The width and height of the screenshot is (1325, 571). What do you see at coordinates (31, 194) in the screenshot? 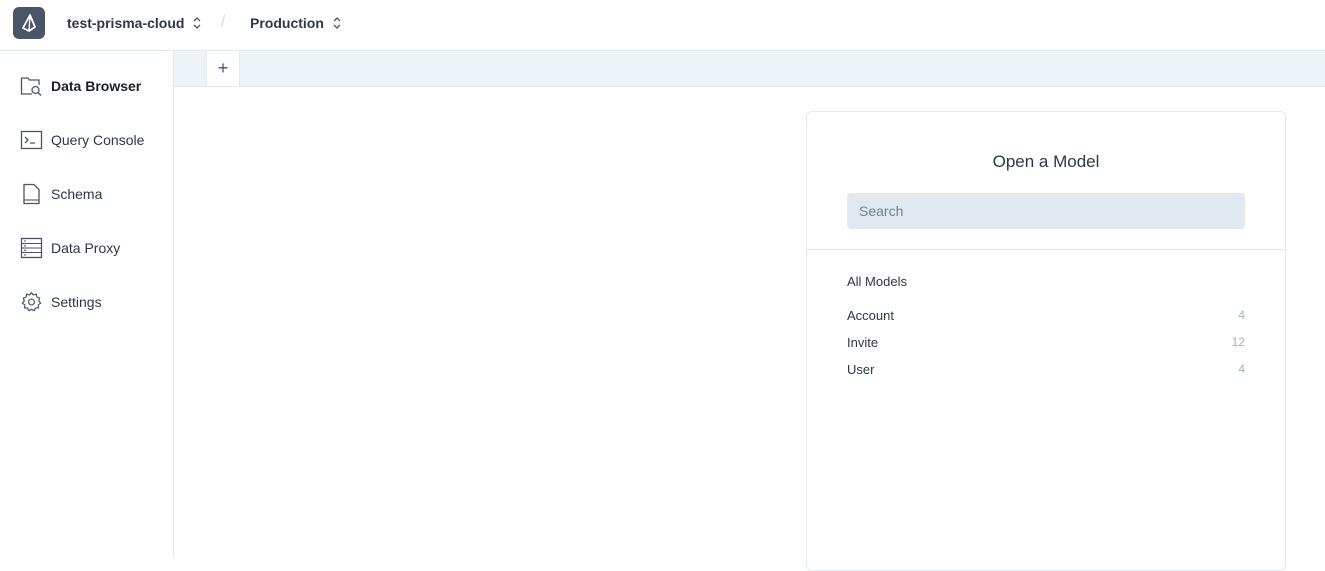
I see `file-icon` at bounding box center [31, 194].